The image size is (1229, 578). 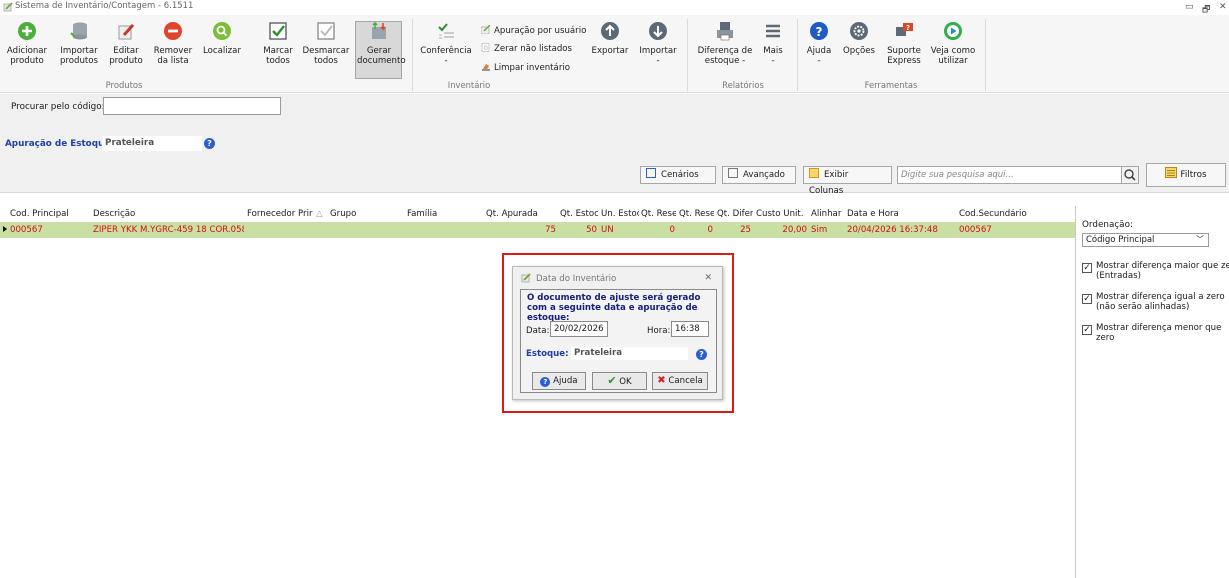 I want to click on locate-button: Localizar, so click(x=222, y=38).